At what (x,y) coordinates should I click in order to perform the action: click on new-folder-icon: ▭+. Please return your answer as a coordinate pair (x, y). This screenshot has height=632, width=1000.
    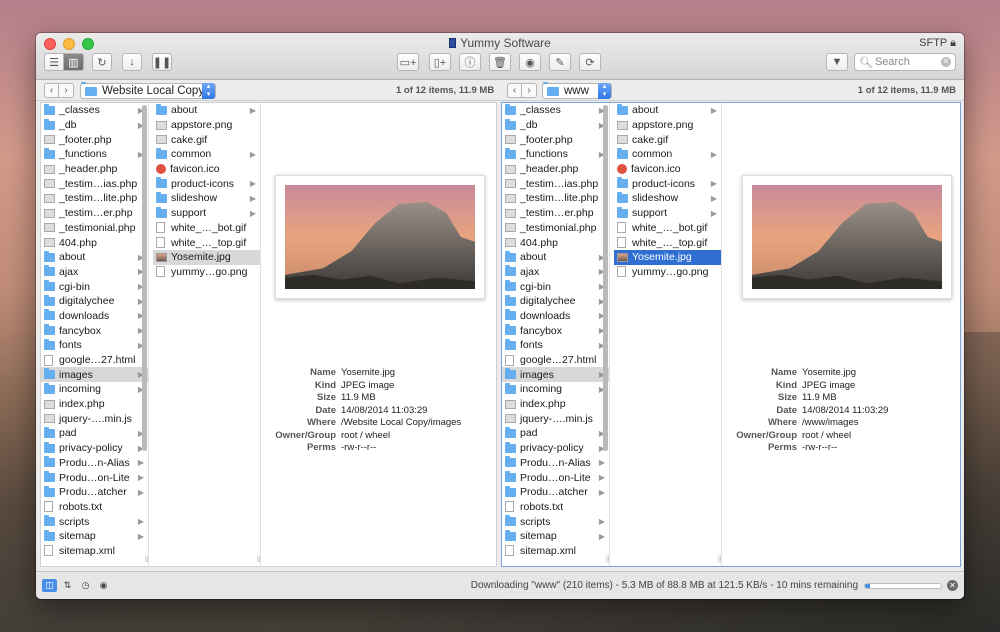
    Looking at the image, I should click on (408, 62).